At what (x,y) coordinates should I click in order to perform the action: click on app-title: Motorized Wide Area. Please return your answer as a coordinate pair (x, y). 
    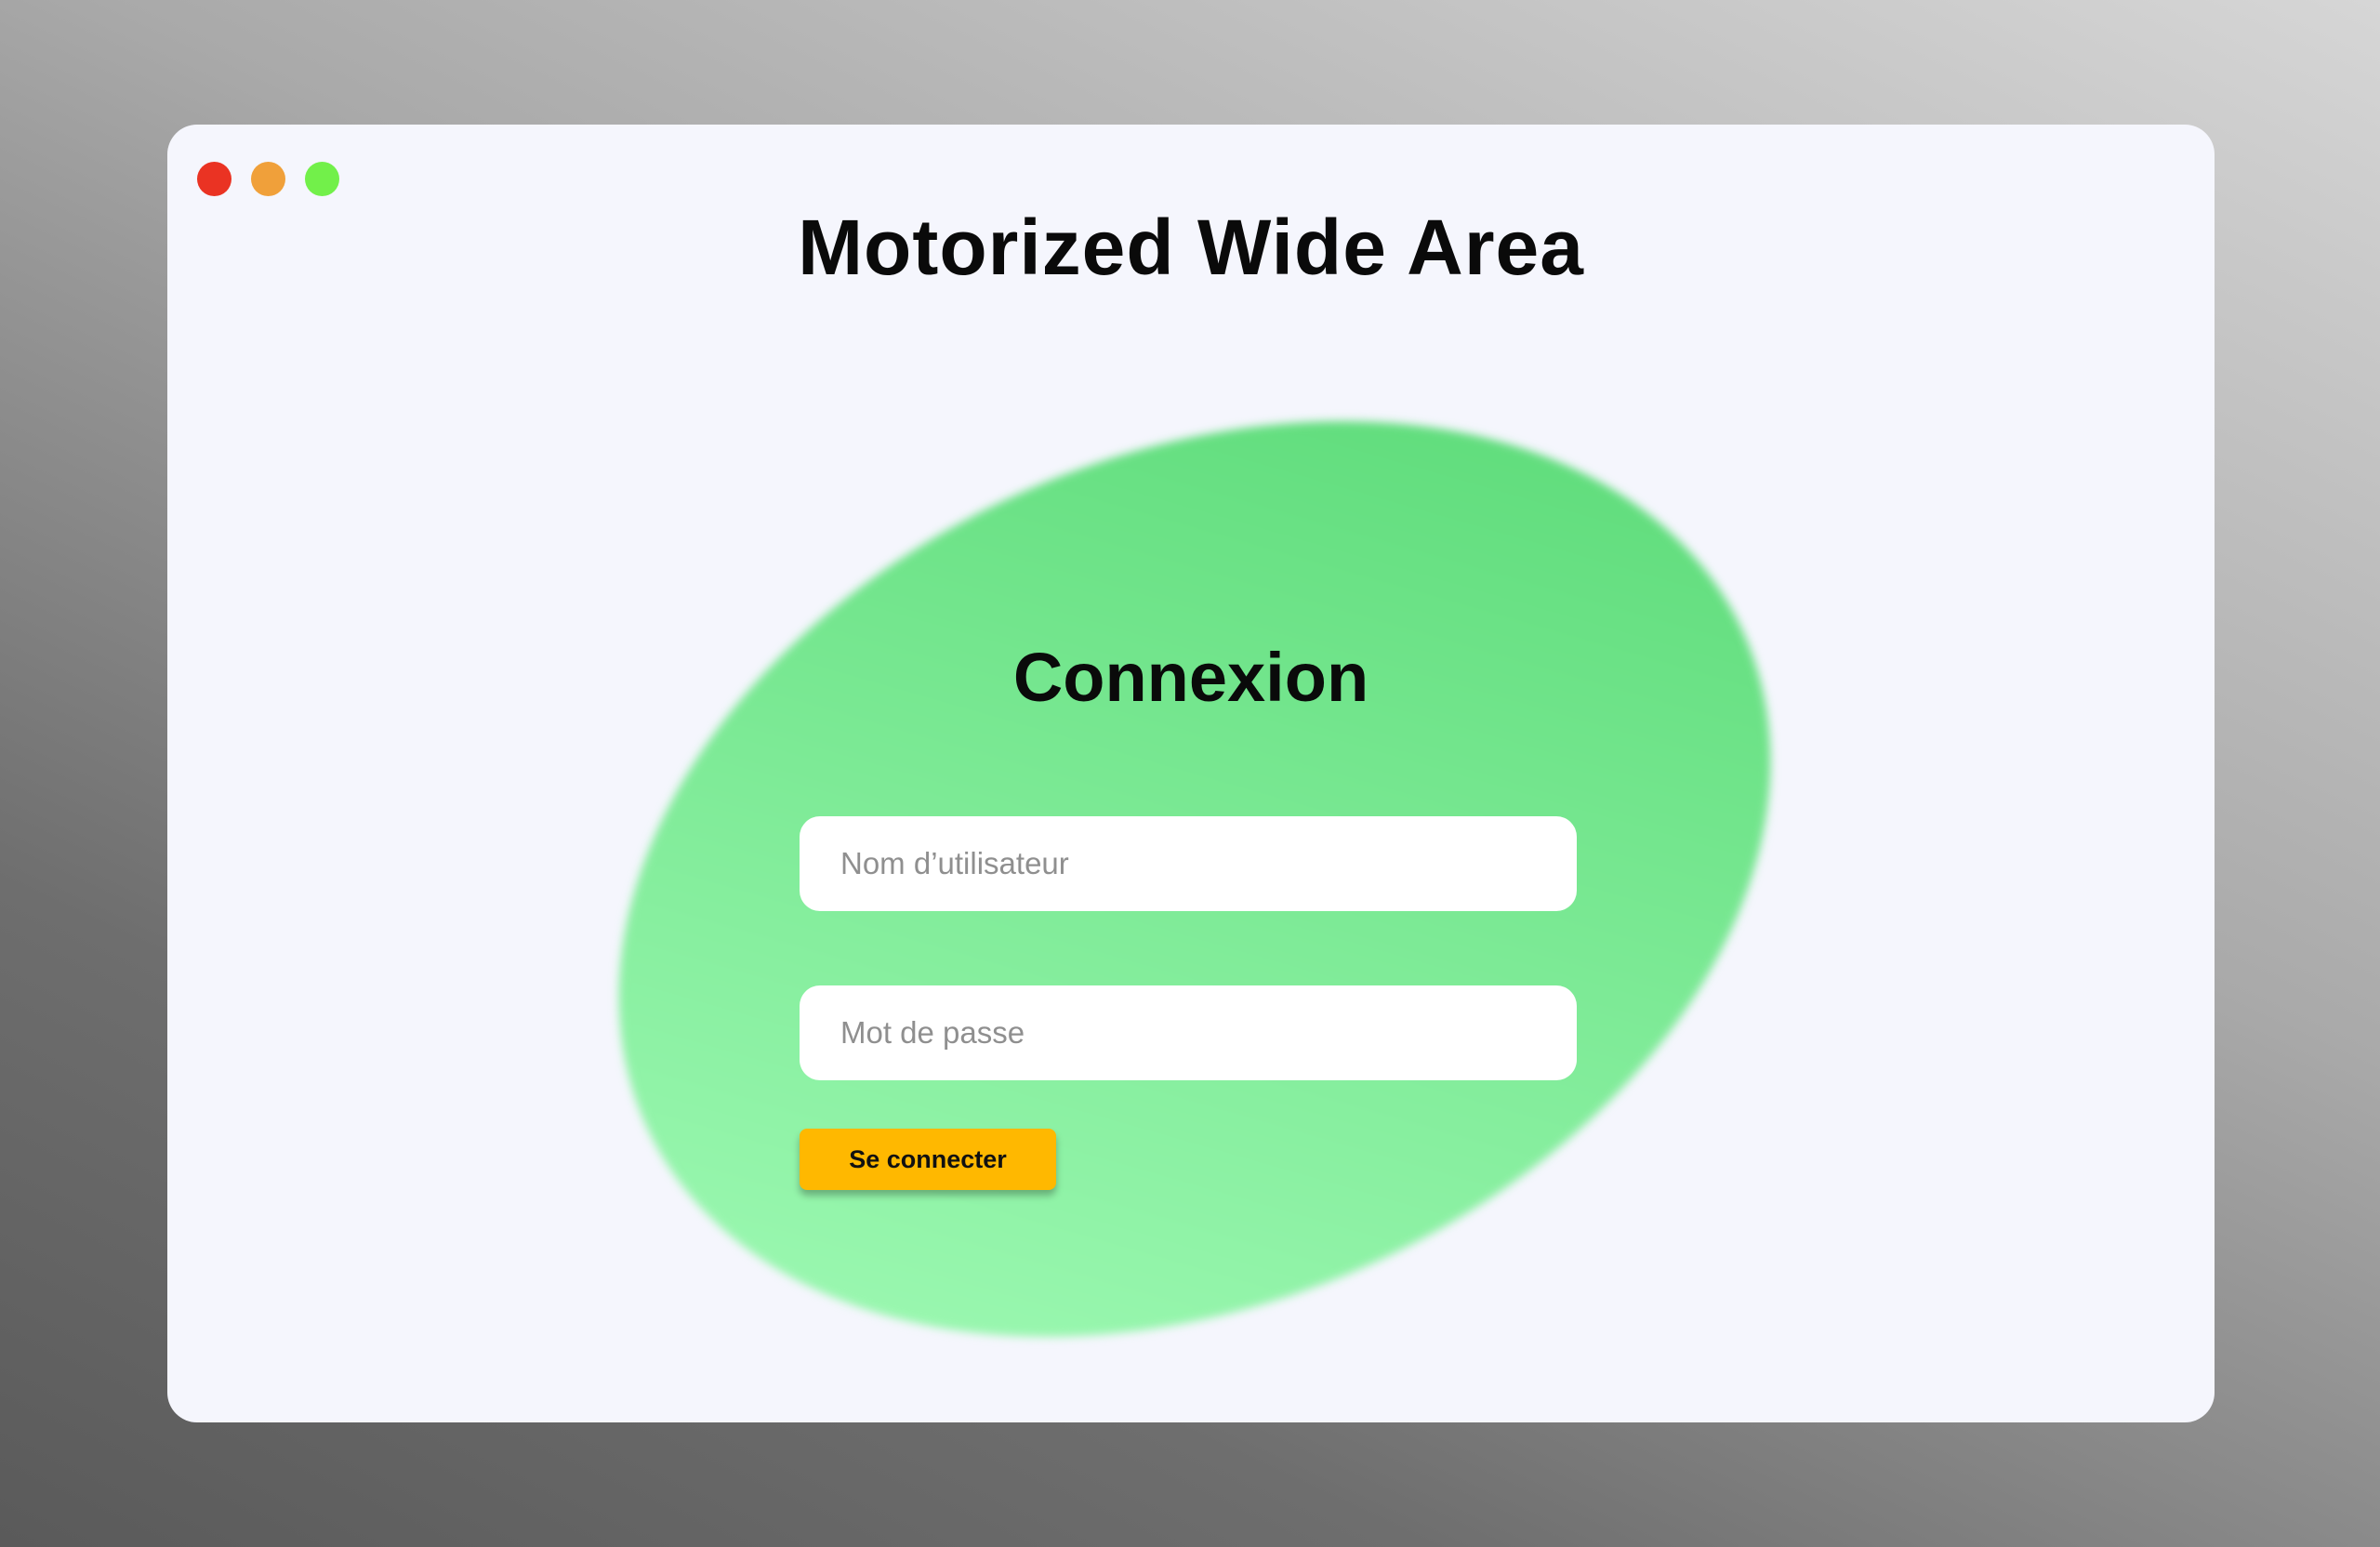
    Looking at the image, I should click on (1191, 247).